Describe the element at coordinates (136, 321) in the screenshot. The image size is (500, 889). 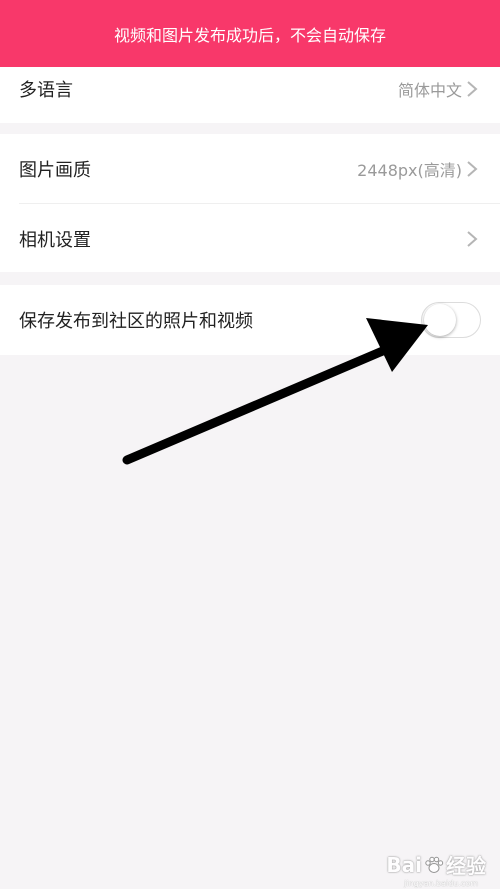
I see `save-community-label: 保存发布到社区的照片和视频` at that location.